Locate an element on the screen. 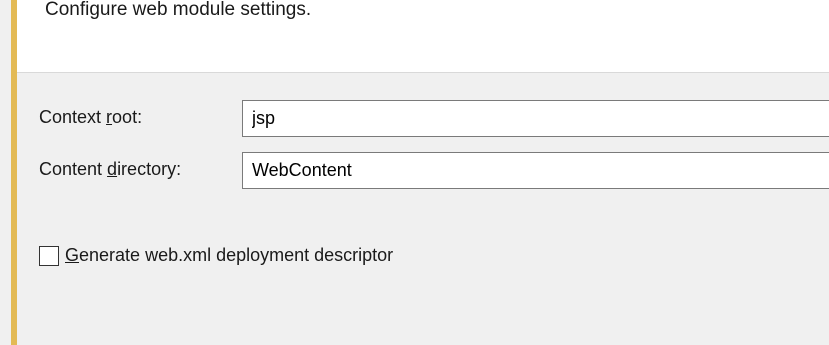 The width and height of the screenshot is (829, 345). banner-description: Configure web module settings. is located at coordinates (178, 10).